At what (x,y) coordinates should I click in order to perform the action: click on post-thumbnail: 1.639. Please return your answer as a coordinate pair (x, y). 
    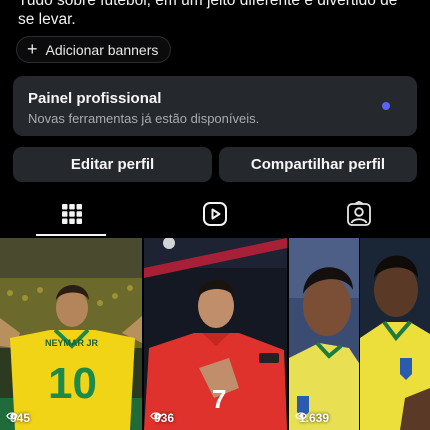
    Looking at the image, I should click on (324, 334).